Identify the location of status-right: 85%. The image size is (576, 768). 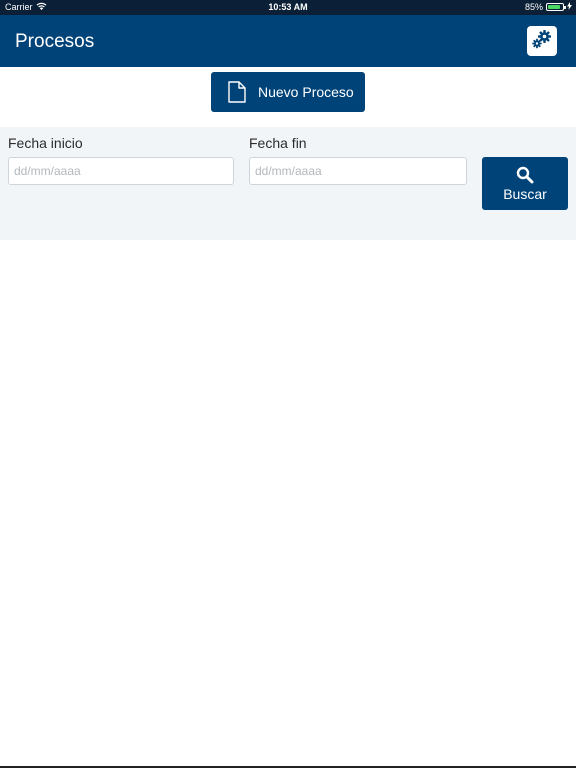
(548, 7).